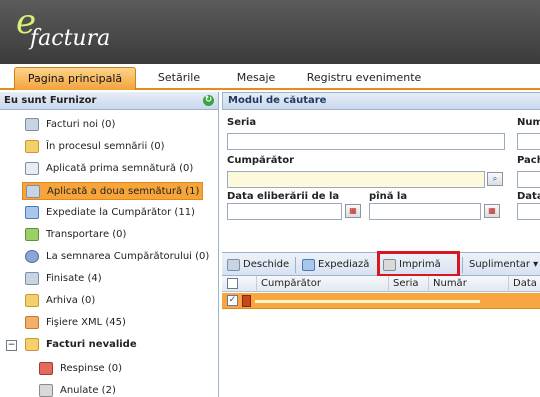 The width and height of the screenshot is (540, 397). Describe the element at coordinates (528, 160) in the screenshot. I see `pachet-label: Pach` at that location.